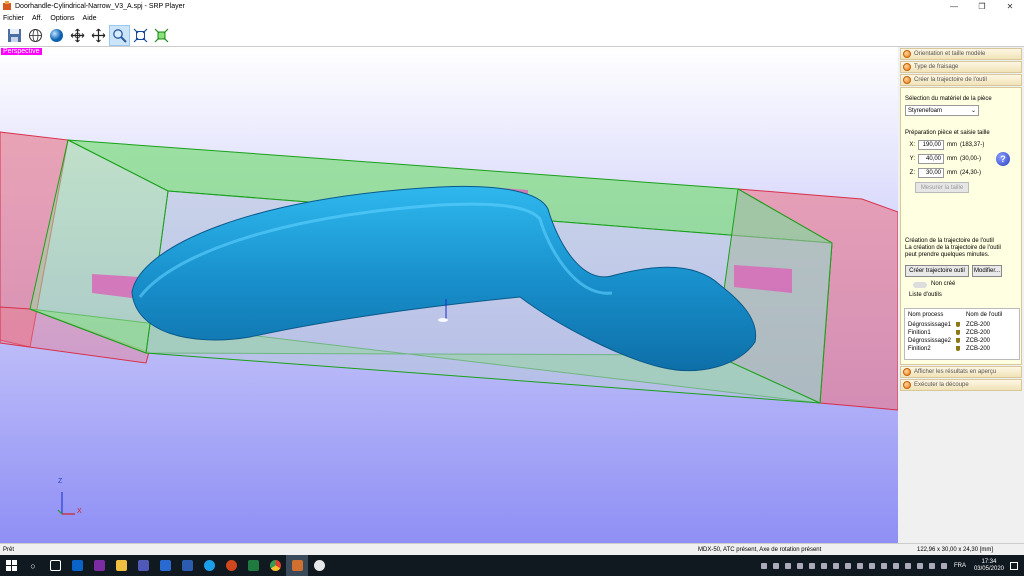  I want to click on toolpath-desc-line1: La création de la trajectoire de l'outil, so click(953, 248).